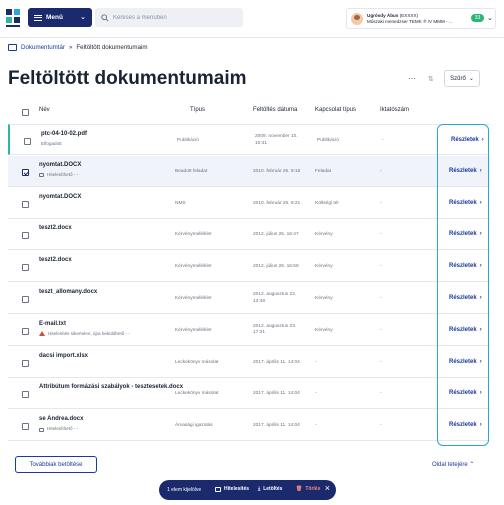 The image size is (504, 505). What do you see at coordinates (458, 78) in the screenshot?
I see `filter-label: Szűrő` at bounding box center [458, 78].